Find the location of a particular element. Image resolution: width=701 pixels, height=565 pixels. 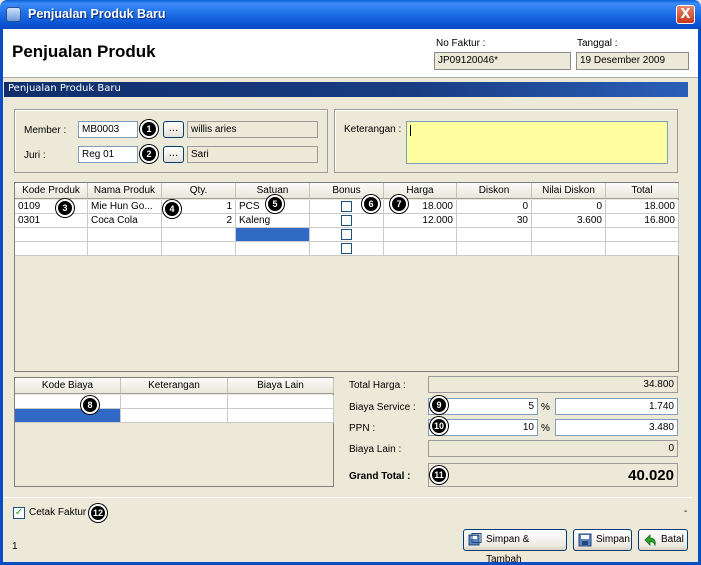

table-row-1-kode: 0301 is located at coordinates (51, 221).